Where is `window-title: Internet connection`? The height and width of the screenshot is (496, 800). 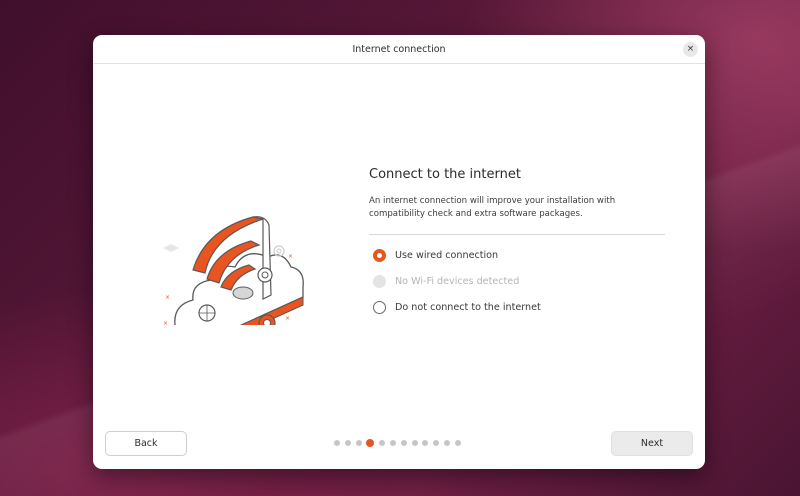 window-title: Internet connection is located at coordinates (399, 49).